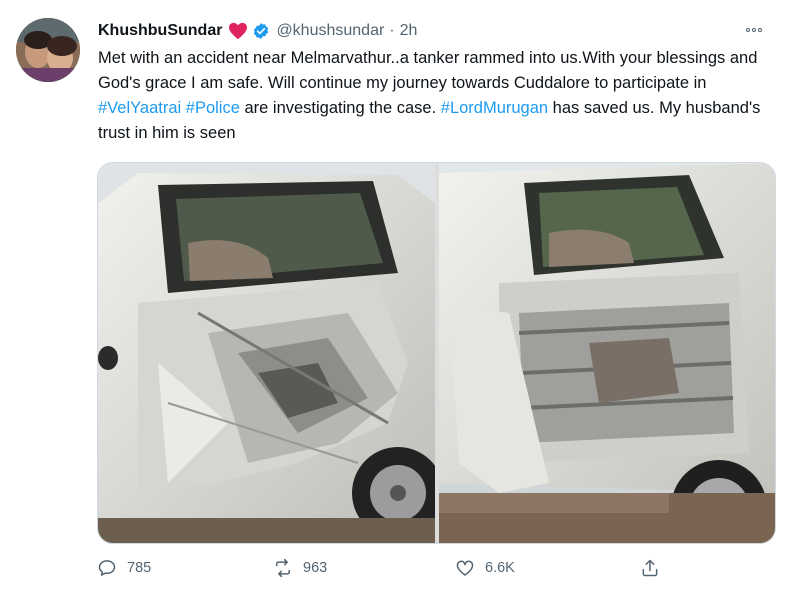 This screenshot has width=800, height=594. I want to click on retweet-button: 963, so click(300, 568).